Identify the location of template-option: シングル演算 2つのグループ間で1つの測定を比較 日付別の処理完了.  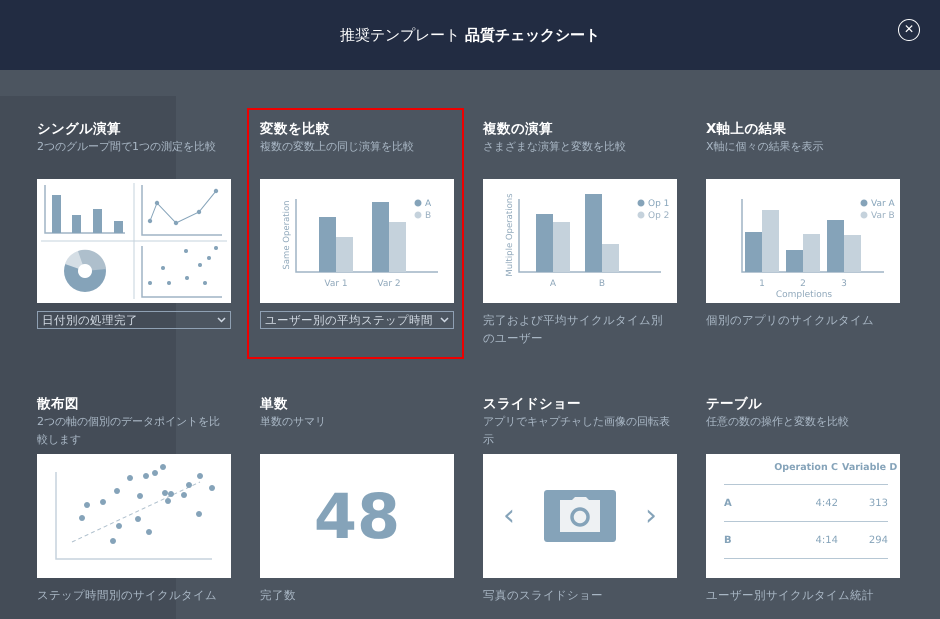
(132, 233).